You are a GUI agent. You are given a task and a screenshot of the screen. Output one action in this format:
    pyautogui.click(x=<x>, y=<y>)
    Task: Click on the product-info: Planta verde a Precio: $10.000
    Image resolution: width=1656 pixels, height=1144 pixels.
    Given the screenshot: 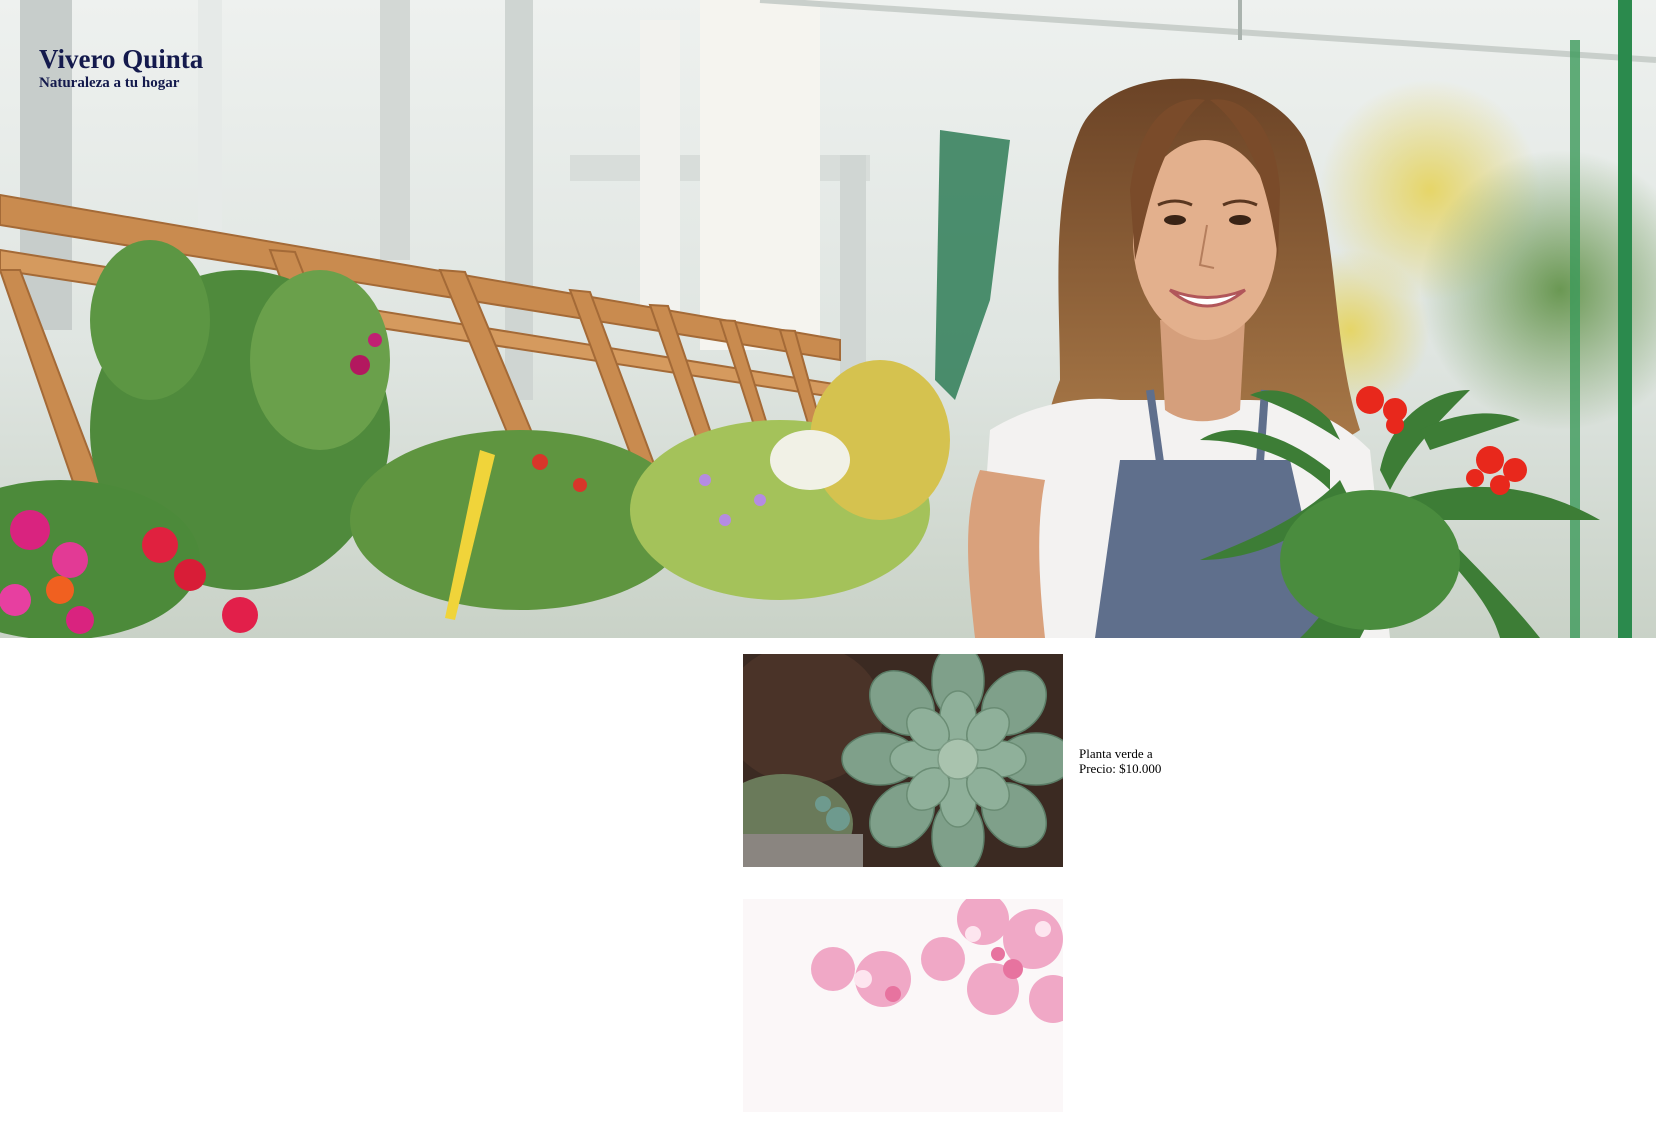 What is the action you would take?
    pyautogui.click(x=1120, y=761)
    